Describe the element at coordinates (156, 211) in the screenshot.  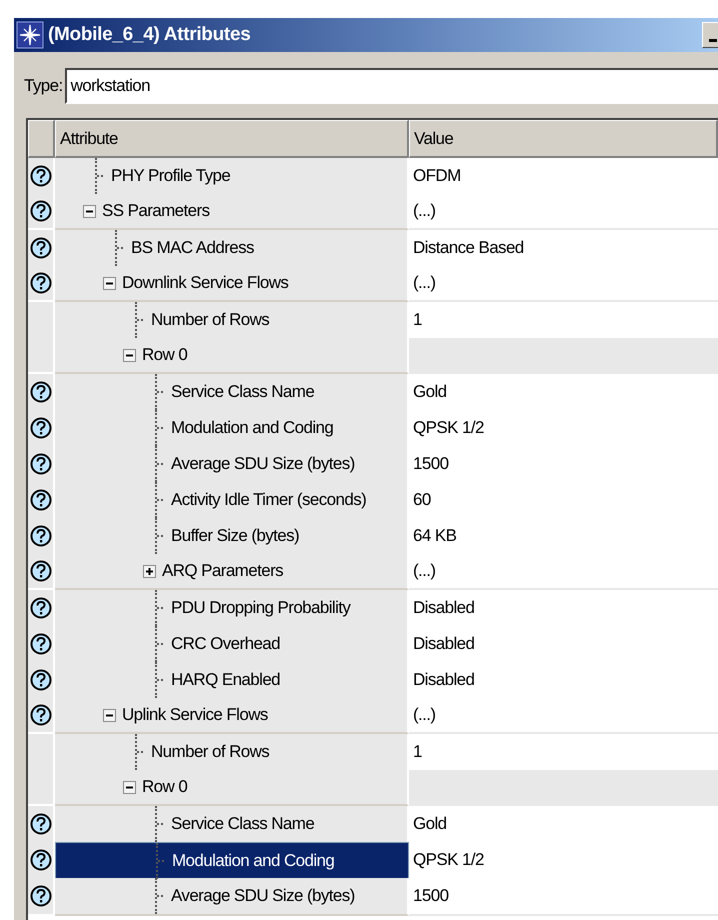
I see `attribute-name: SS Parameters` at that location.